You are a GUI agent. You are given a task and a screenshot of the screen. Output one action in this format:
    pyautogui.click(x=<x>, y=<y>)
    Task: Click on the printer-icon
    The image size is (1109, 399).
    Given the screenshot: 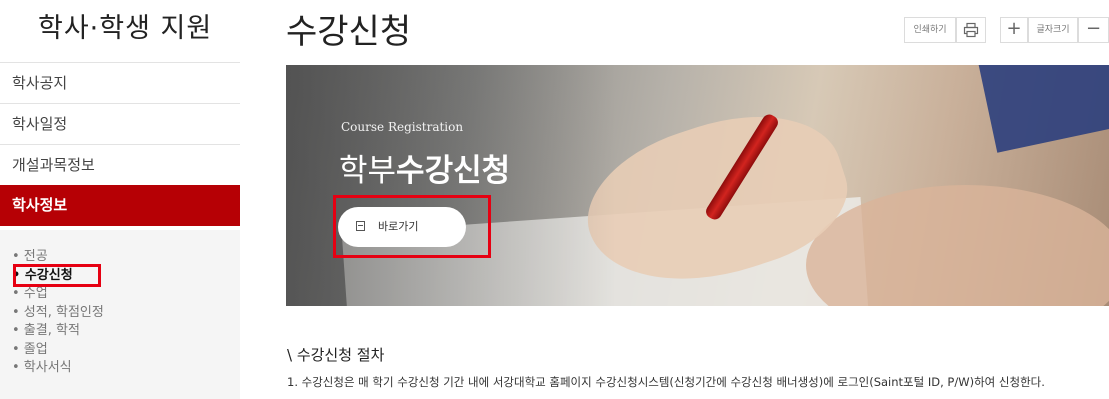 What is the action you would take?
    pyautogui.click(x=971, y=30)
    